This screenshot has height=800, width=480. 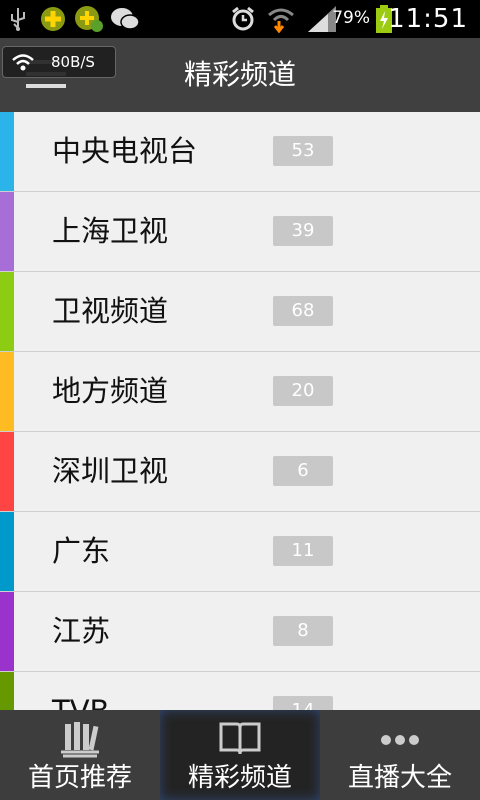 What do you see at coordinates (240, 740) in the screenshot?
I see `open-book-icon` at bounding box center [240, 740].